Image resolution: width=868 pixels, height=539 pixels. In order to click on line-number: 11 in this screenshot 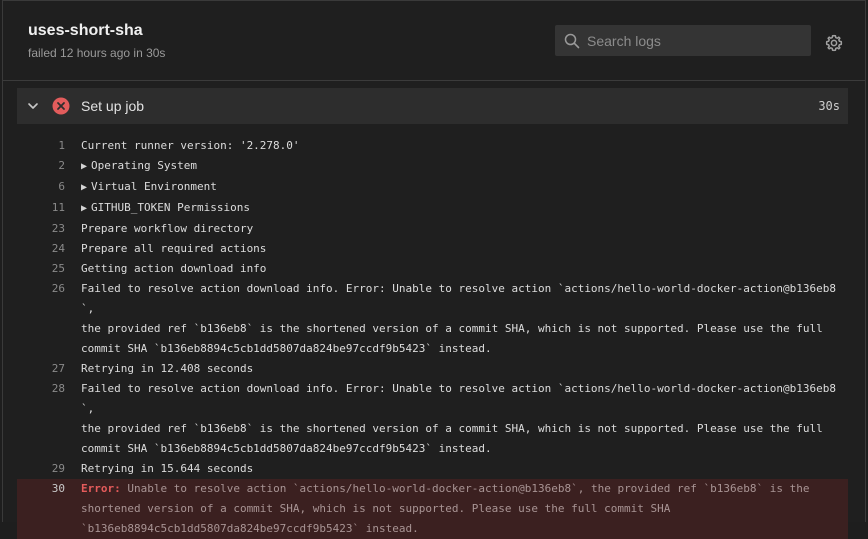, I will do `click(41, 208)`.